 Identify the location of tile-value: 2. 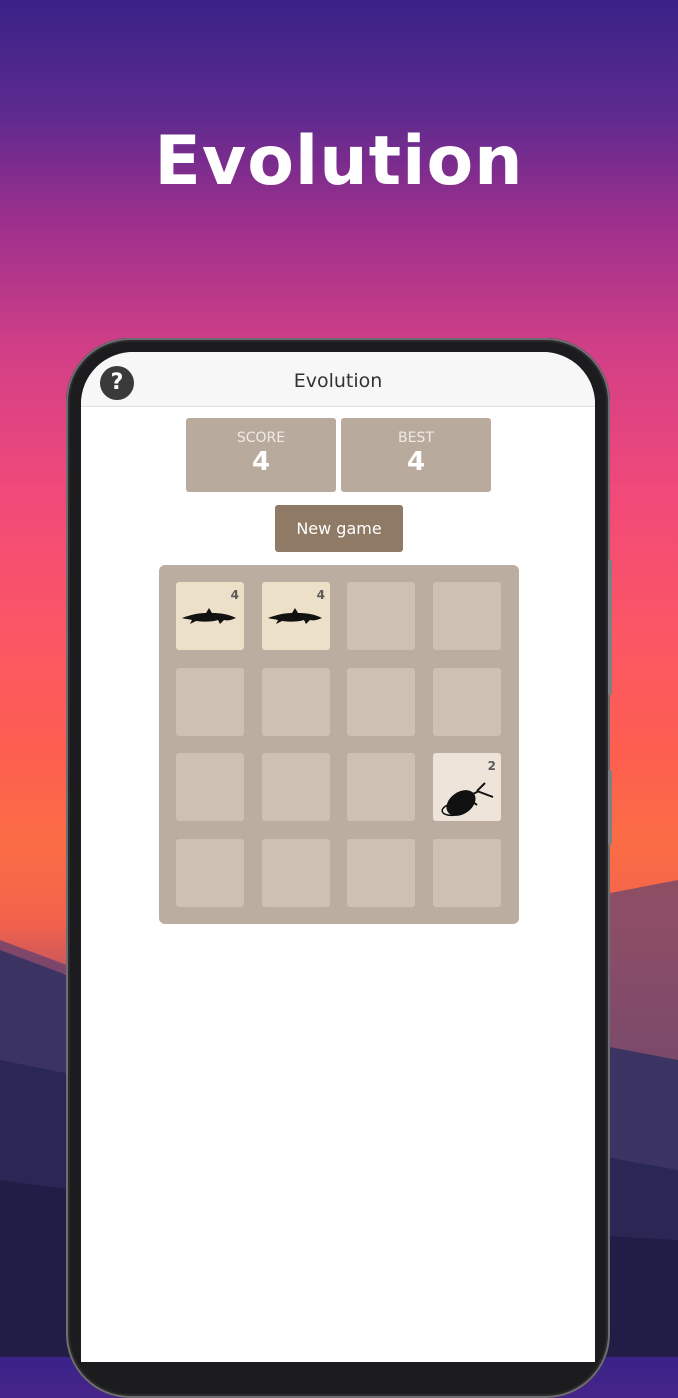
(491, 766).